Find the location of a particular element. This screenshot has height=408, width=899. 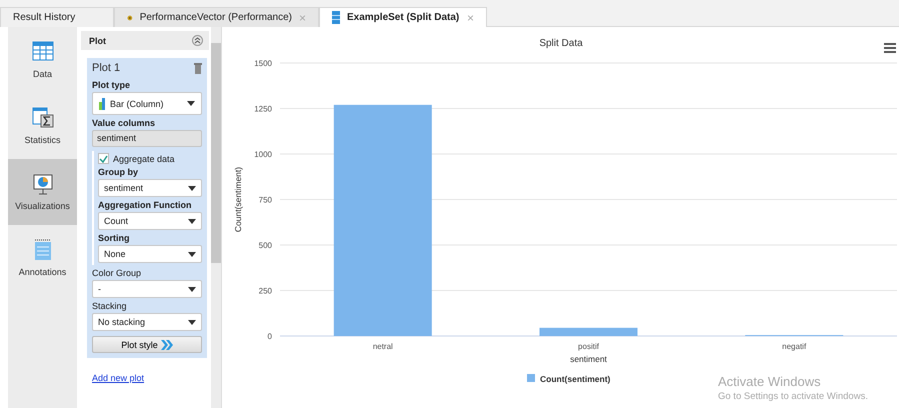

checkbox-label: Aggregate data is located at coordinates (144, 159).